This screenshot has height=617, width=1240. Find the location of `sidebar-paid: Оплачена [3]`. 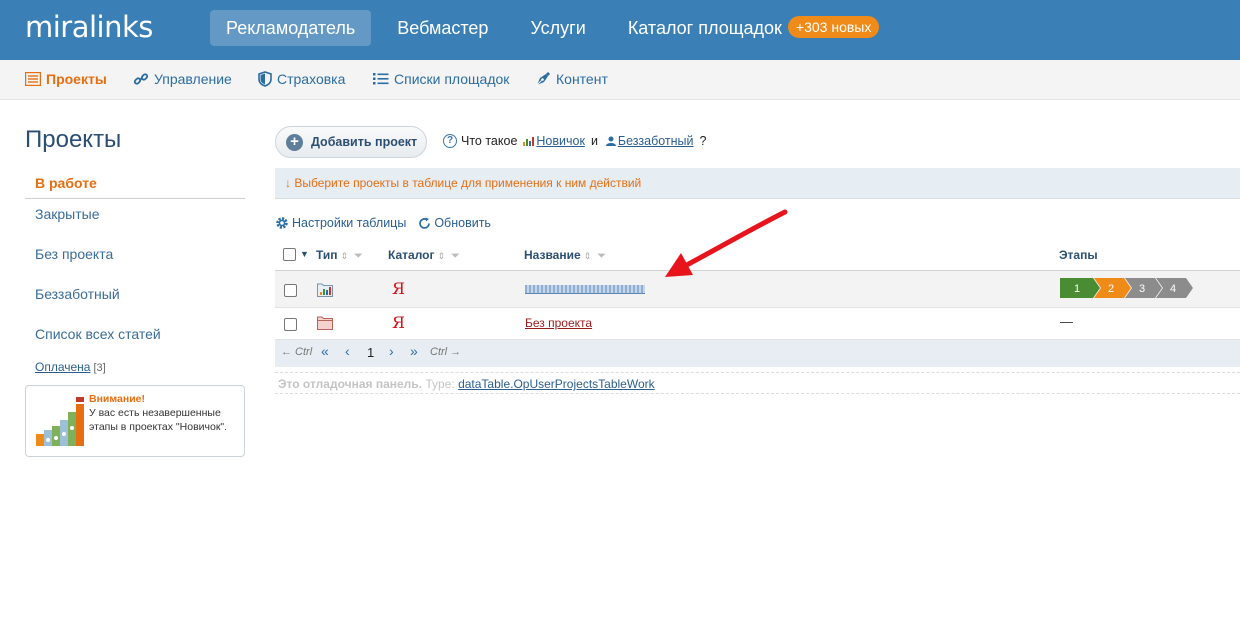

sidebar-paid: Оплачена [3] is located at coordinates (70, 367).